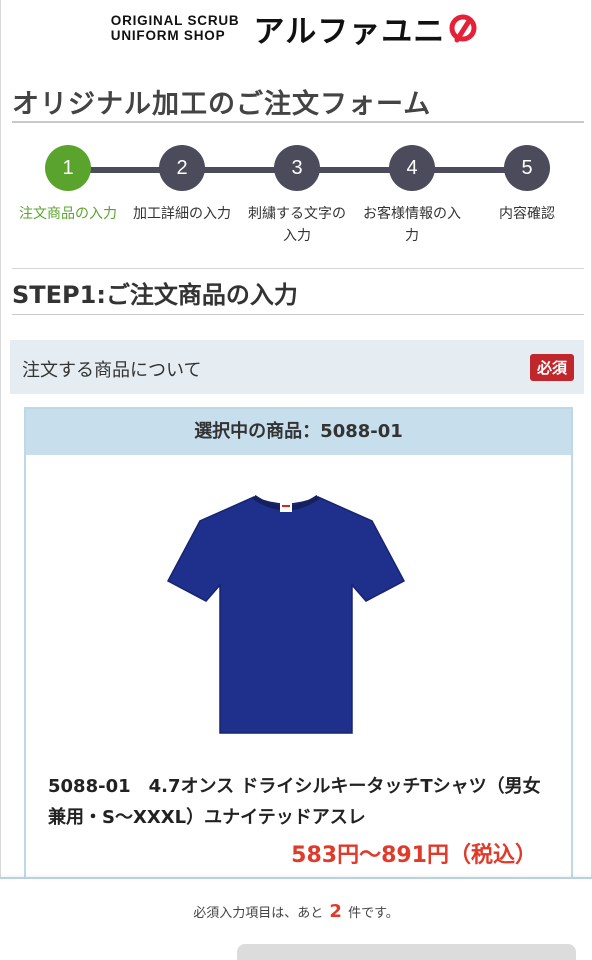  I want to click on next-button, so click(406, 952).